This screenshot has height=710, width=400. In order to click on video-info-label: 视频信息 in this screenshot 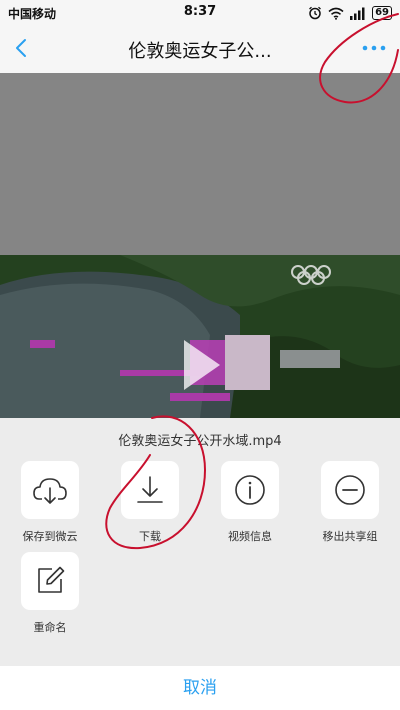, I will do `click(250, 536)`.